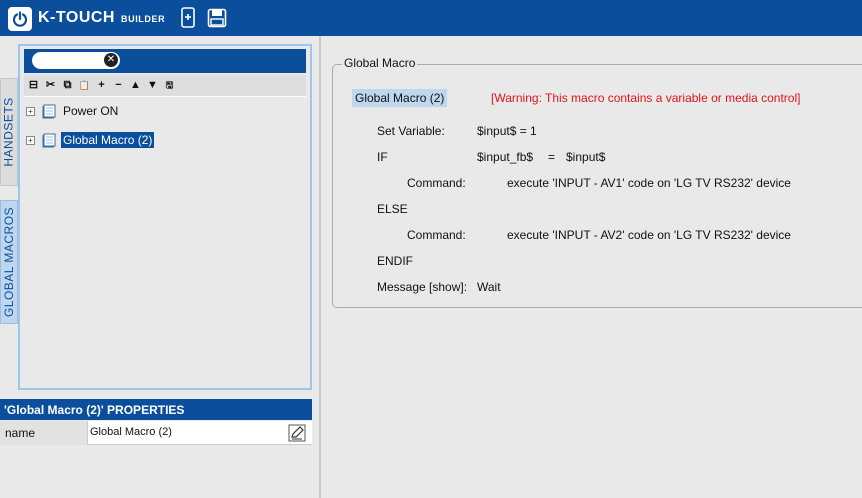  Describe the element at coordinates (91, 111) in the screenshot. I see `tree-item-label: Power ON` at that location.